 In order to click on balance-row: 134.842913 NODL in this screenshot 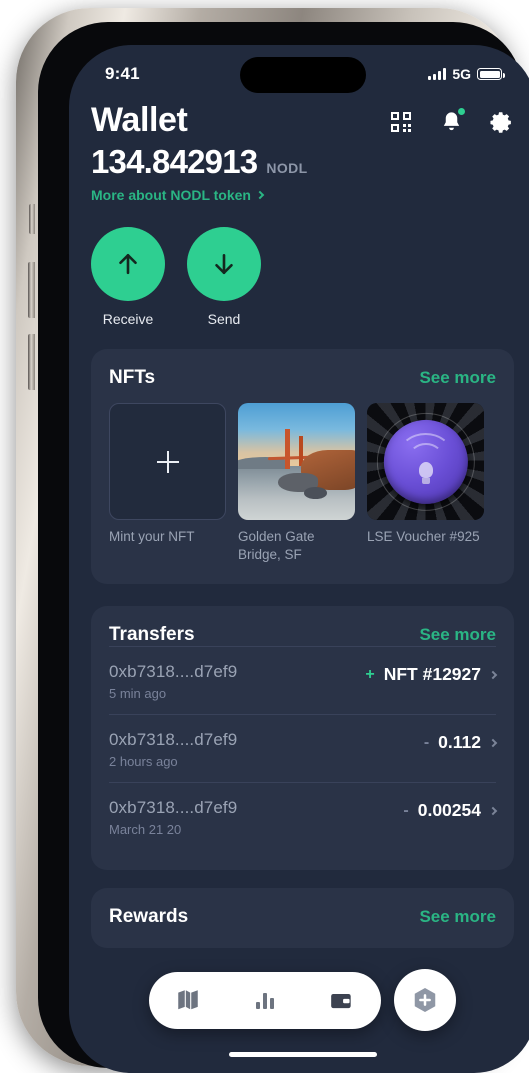, I will do `click(302, 162)`.